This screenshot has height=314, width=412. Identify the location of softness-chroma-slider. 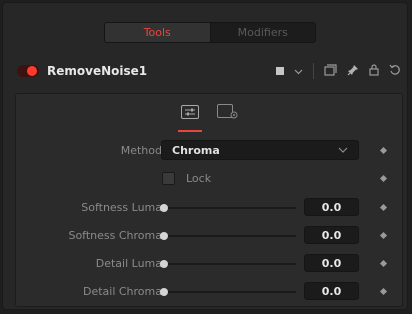
(228, 236).